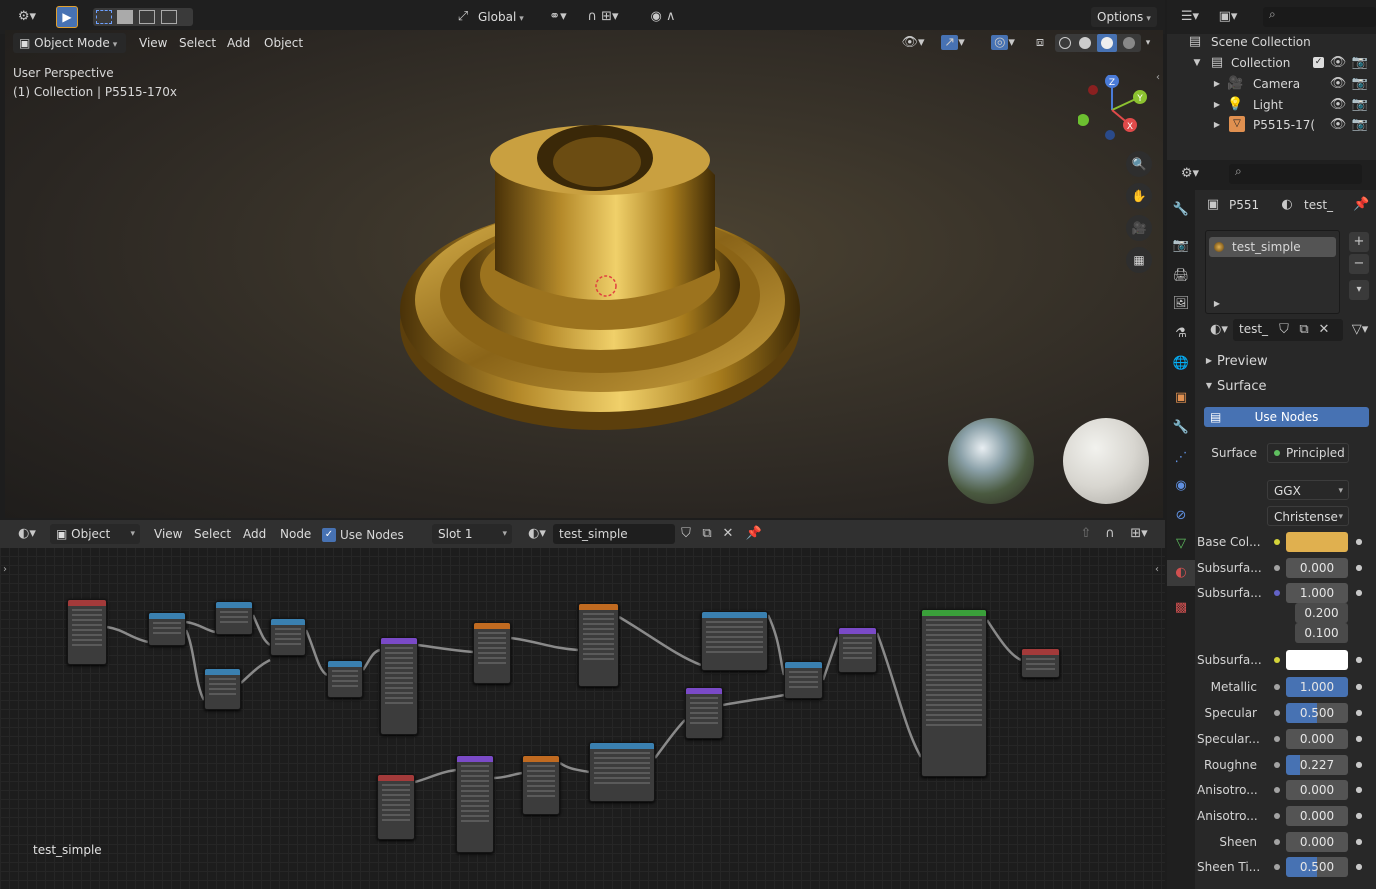  What do you see at coordinates (1261, 42) in the screenshot?
I see `outliner-scene-collection: Scene Collection` at bounding box center [1261, 42].